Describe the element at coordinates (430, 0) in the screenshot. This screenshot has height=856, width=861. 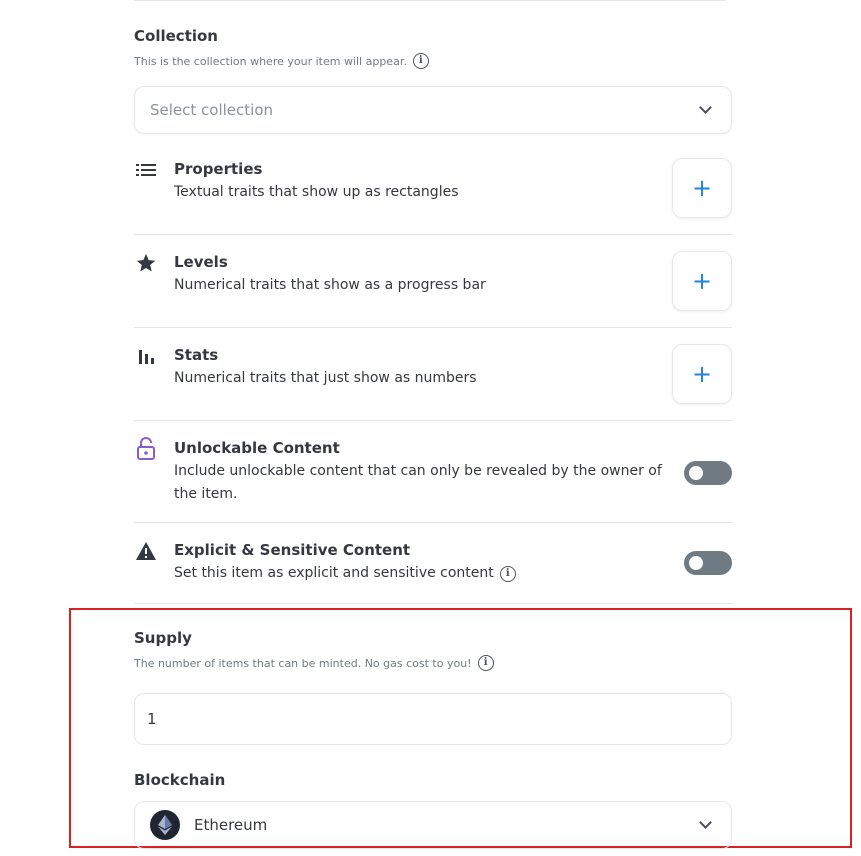
I see `top-divider` at that location.